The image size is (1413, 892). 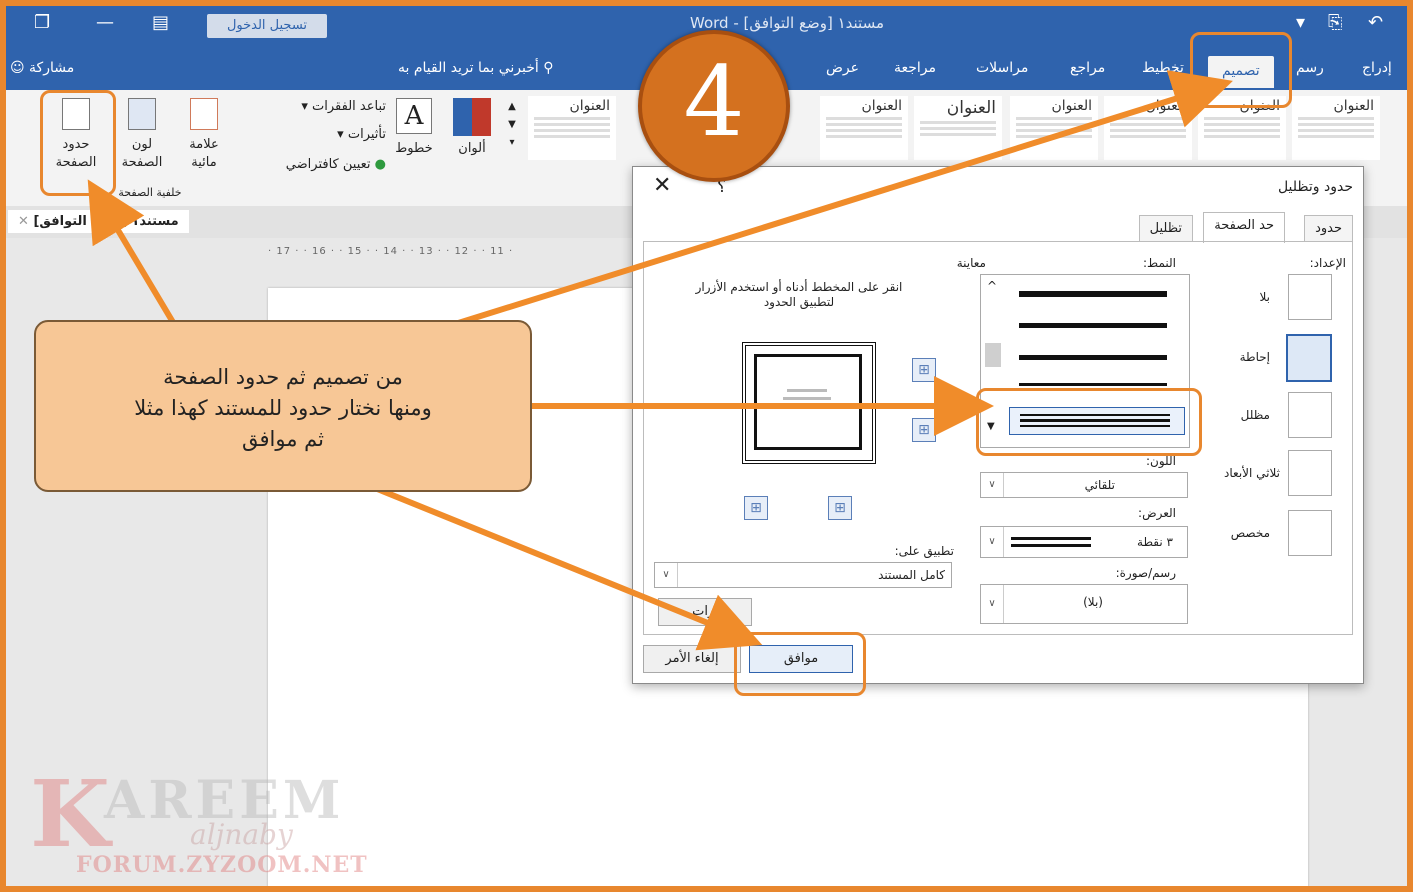 What do you see at coordinates (98, 221) in the screenshot?
I see `document-tab: مستند١ [وضع التوافق] ✕` at bounding box center [98, 221].